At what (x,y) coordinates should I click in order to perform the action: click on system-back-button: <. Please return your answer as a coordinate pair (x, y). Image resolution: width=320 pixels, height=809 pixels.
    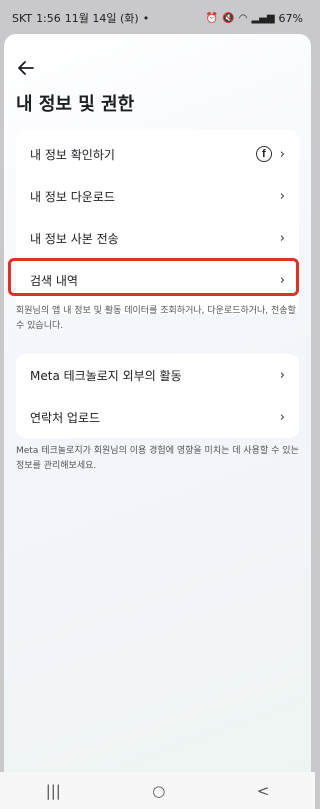
    Looking at the image, I should click on (263, 791).